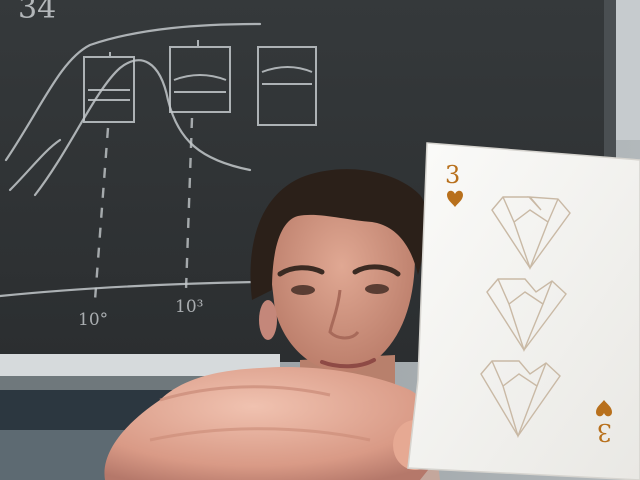 This screenshot has width=640, height=480. I want to click on card-rank-bottom: 3, so click(604, 432).